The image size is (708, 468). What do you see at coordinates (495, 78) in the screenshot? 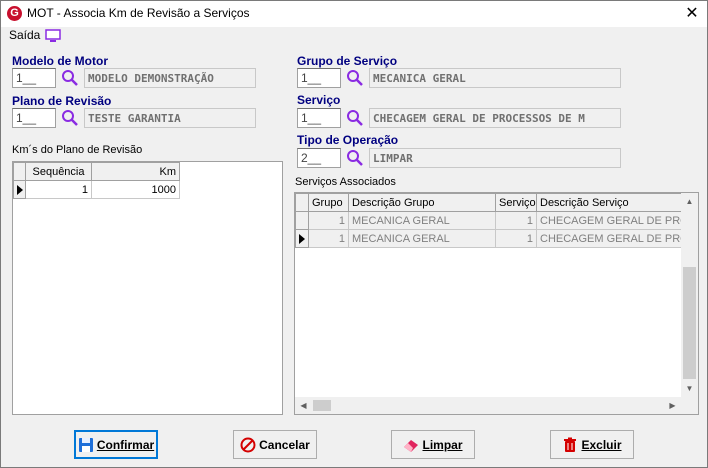
I see `grupo-description: MECANICA GERAL` at bounding box center [495, 78].